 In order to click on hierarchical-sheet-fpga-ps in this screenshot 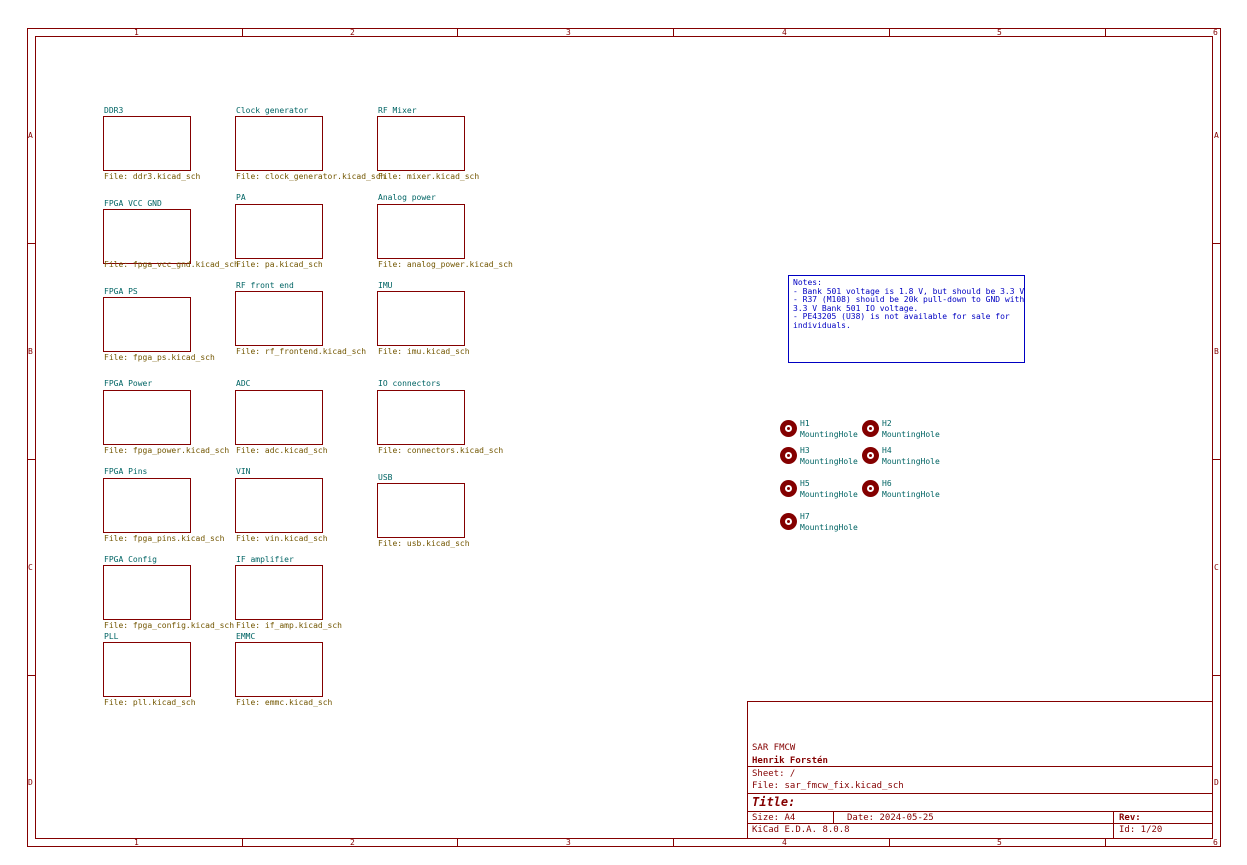, I will do `click(147, 324)`.